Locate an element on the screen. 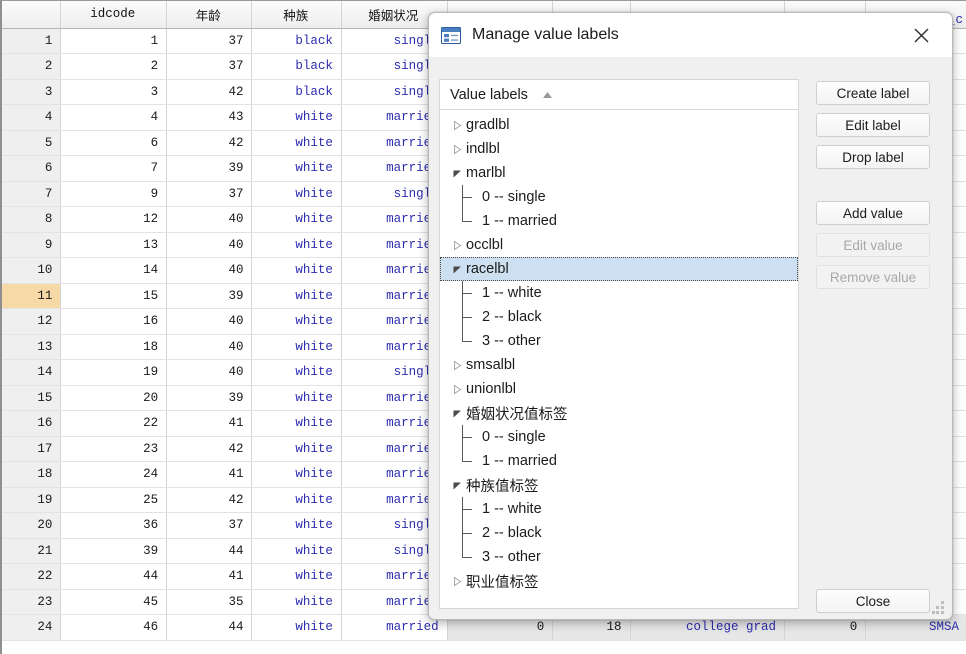 The image size is (966, 654). cell-idcode: 9 is located at coordinates (114, 194).